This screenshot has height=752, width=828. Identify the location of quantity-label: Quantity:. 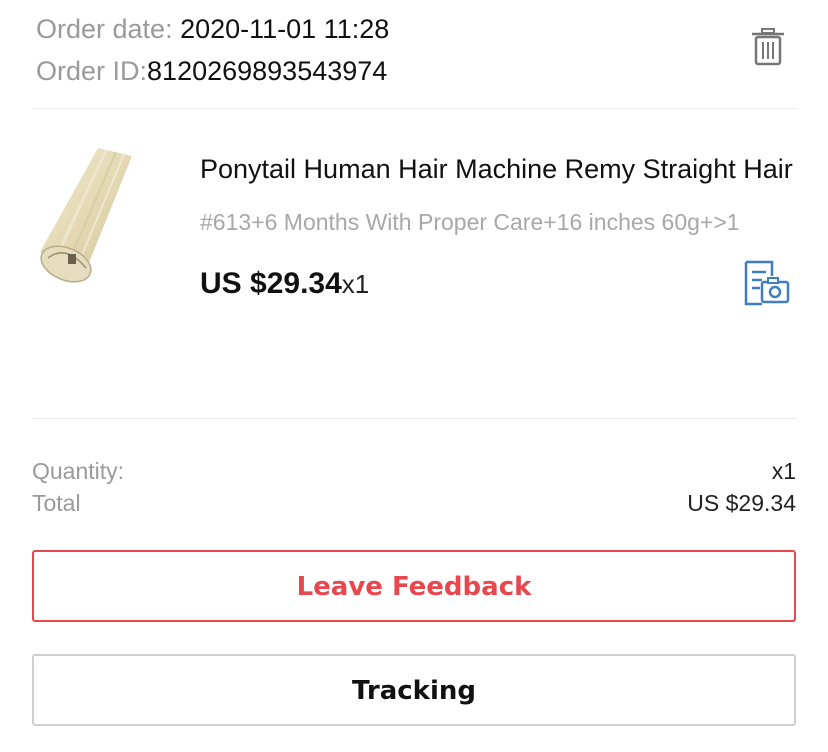
(78, 471).